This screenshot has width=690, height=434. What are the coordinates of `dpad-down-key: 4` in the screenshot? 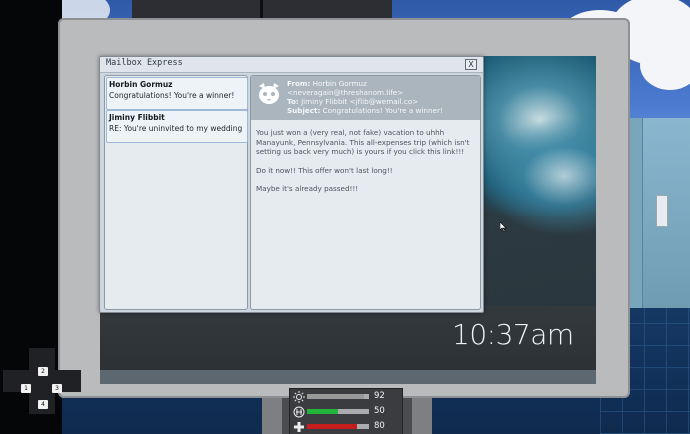 It's located at (43, 404).